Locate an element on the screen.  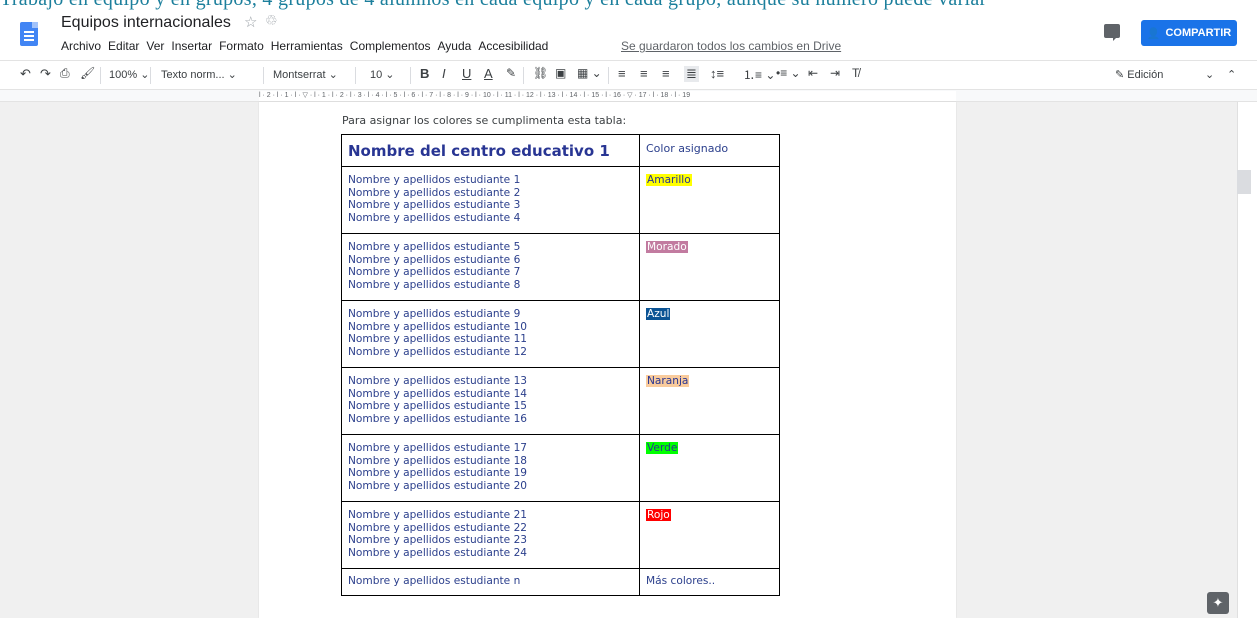
student-name: Nombre y apellidos estudiante 13 is located at coordinates (438, 381).